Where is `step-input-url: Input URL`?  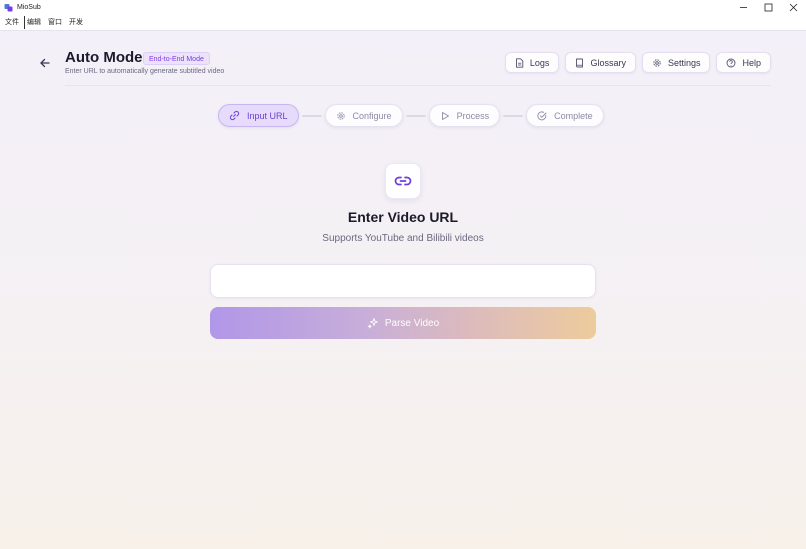 step-input-url: Input URL is located at coordinates (258, 115).